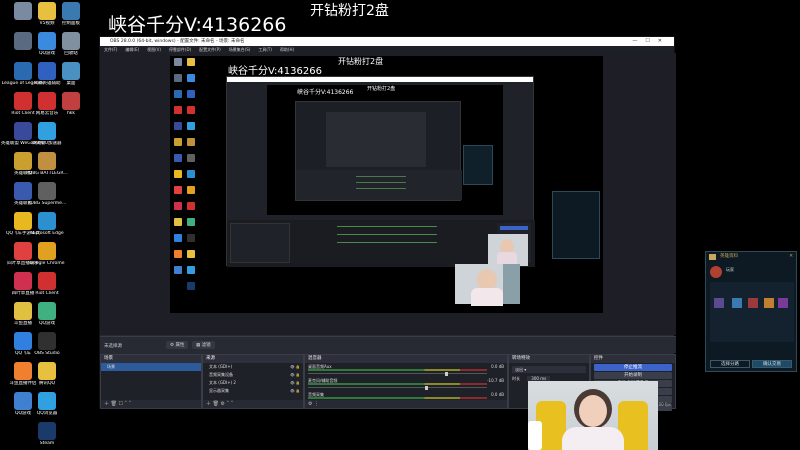  I want to click on desktop-icon: Riot Client, so click(47, 287).